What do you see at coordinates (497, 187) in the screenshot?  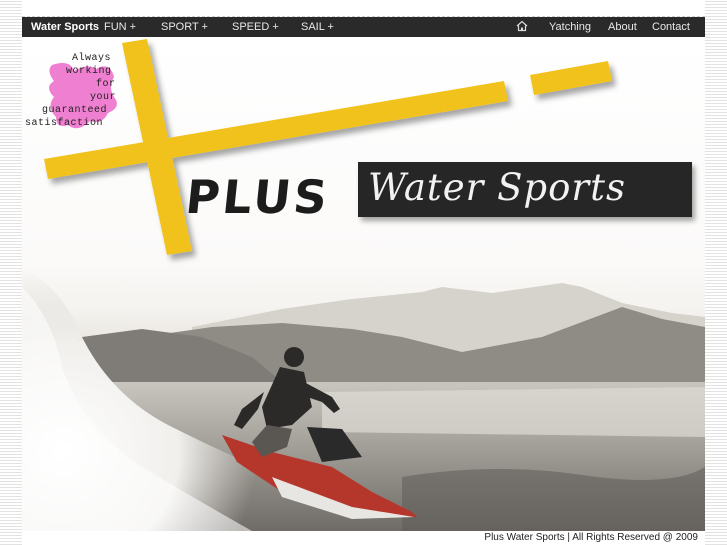 I see `logo-name-text: Water Sports` at bounding box center [497, 187].